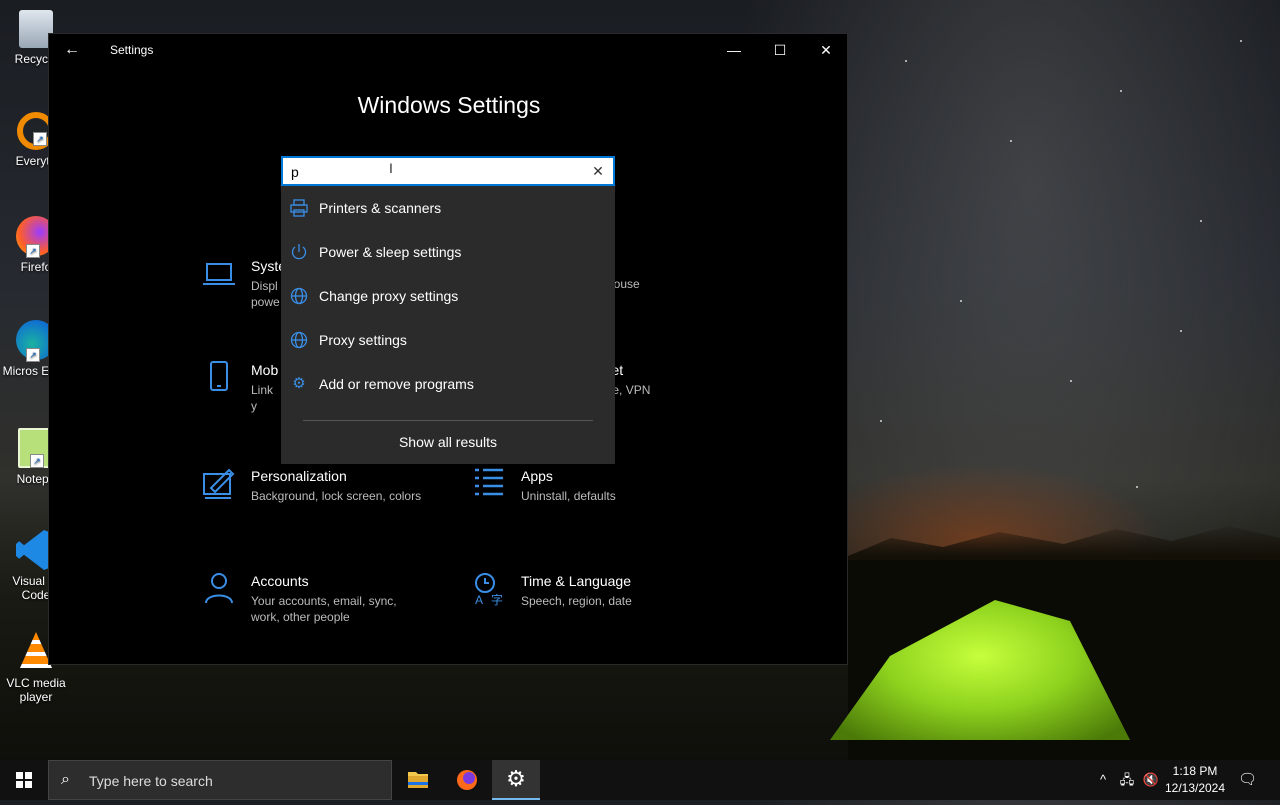 This screenshot has height=805, width=1280. What do you see at coordinates (36, 267) in the screenshot?
I see `desktop-icon-label: Firefo` at bounding box center [36, 267].